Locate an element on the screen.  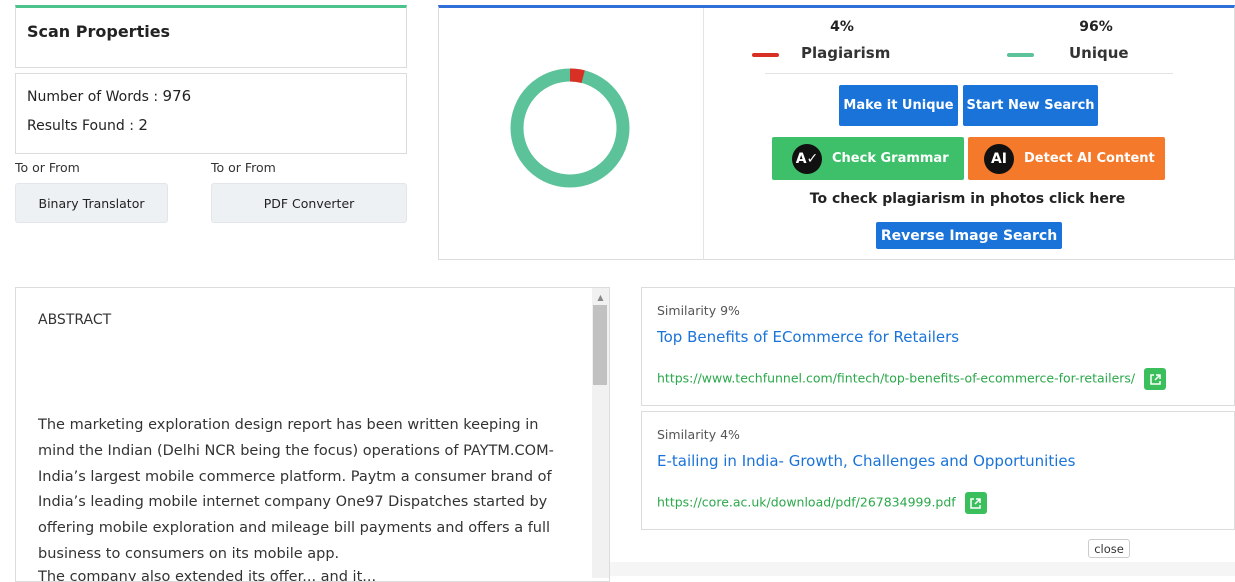
donut-unique-segment is located at coordinates (570, 128).